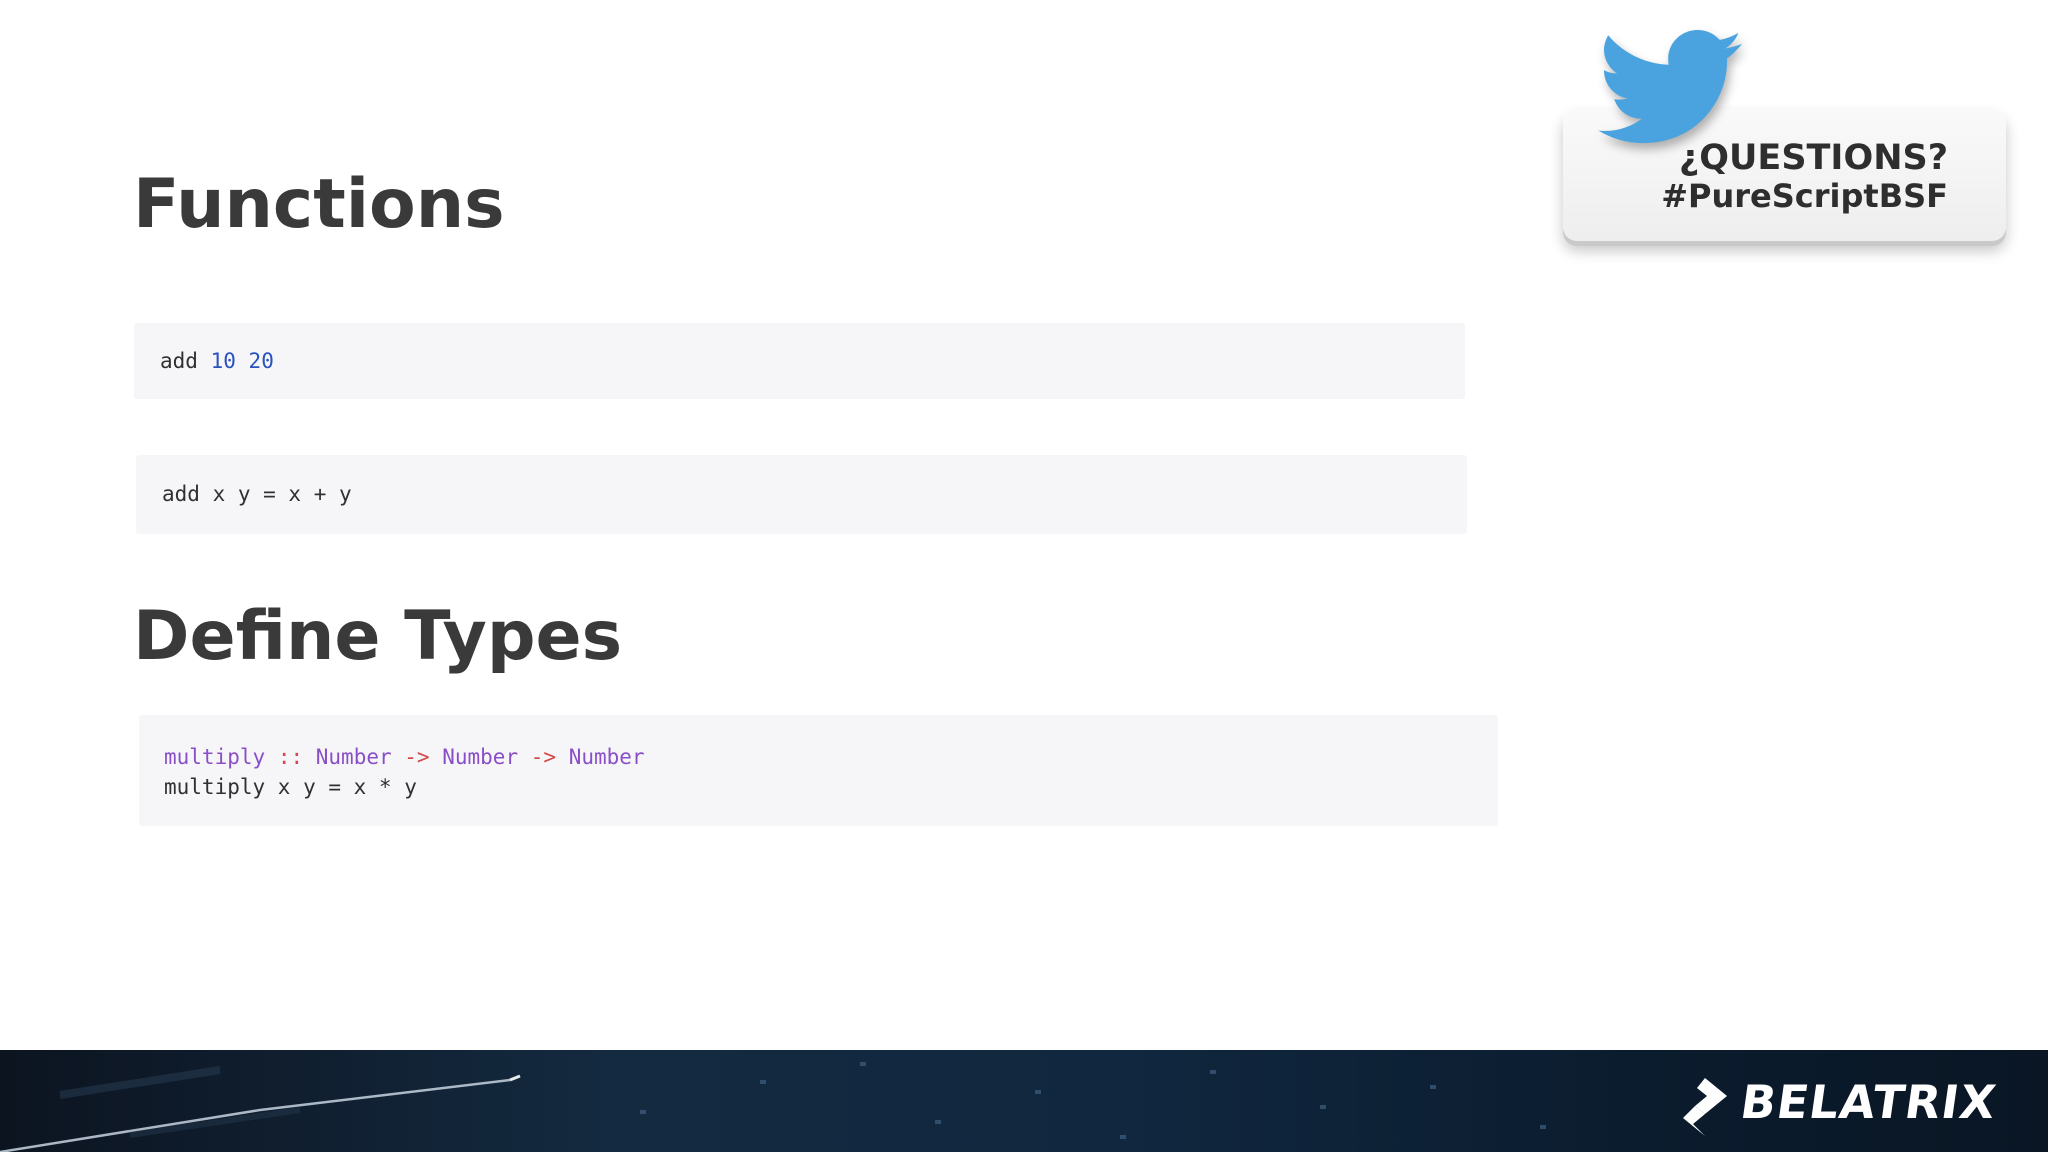  I want to click on code-fn-name: add, so click(179, 361).